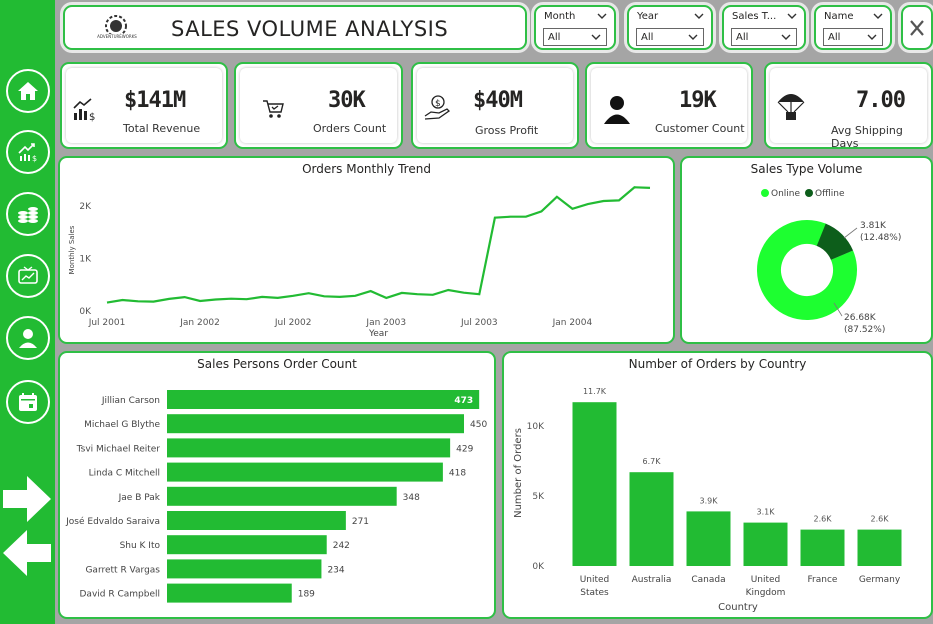  I want to click on kpi-panel: 7.00 Avg Shipping Days, so click(848, 107).